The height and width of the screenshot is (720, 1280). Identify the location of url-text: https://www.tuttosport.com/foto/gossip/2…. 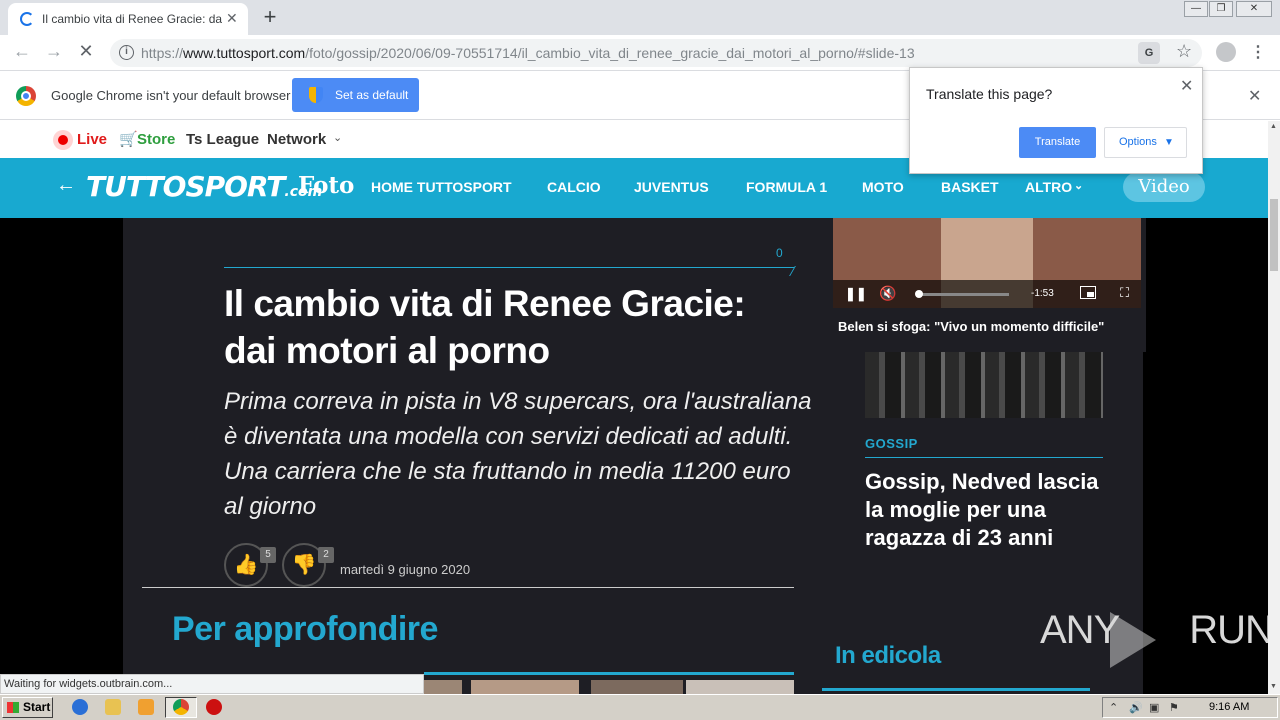
(528, 53).